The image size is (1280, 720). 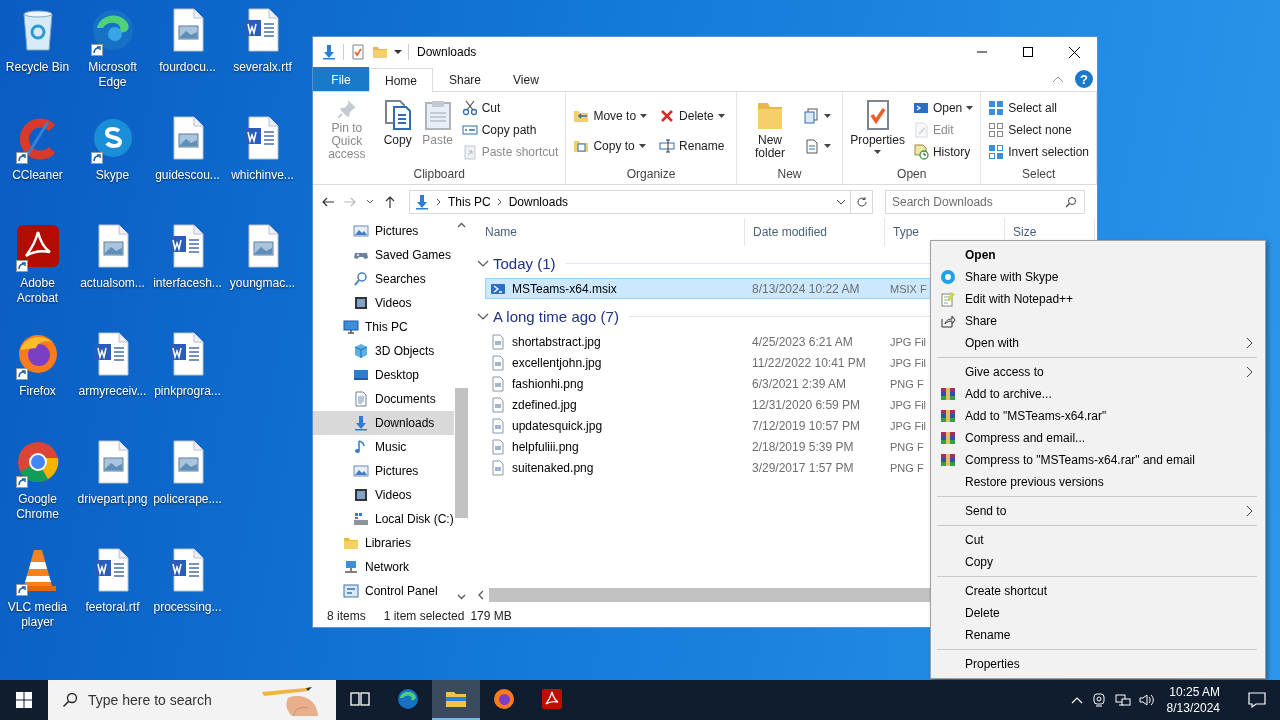 What do you see at coordinates (481, 595) in the screenshot?
I see `scroll-left-icon` at bounding box center [481, 595].